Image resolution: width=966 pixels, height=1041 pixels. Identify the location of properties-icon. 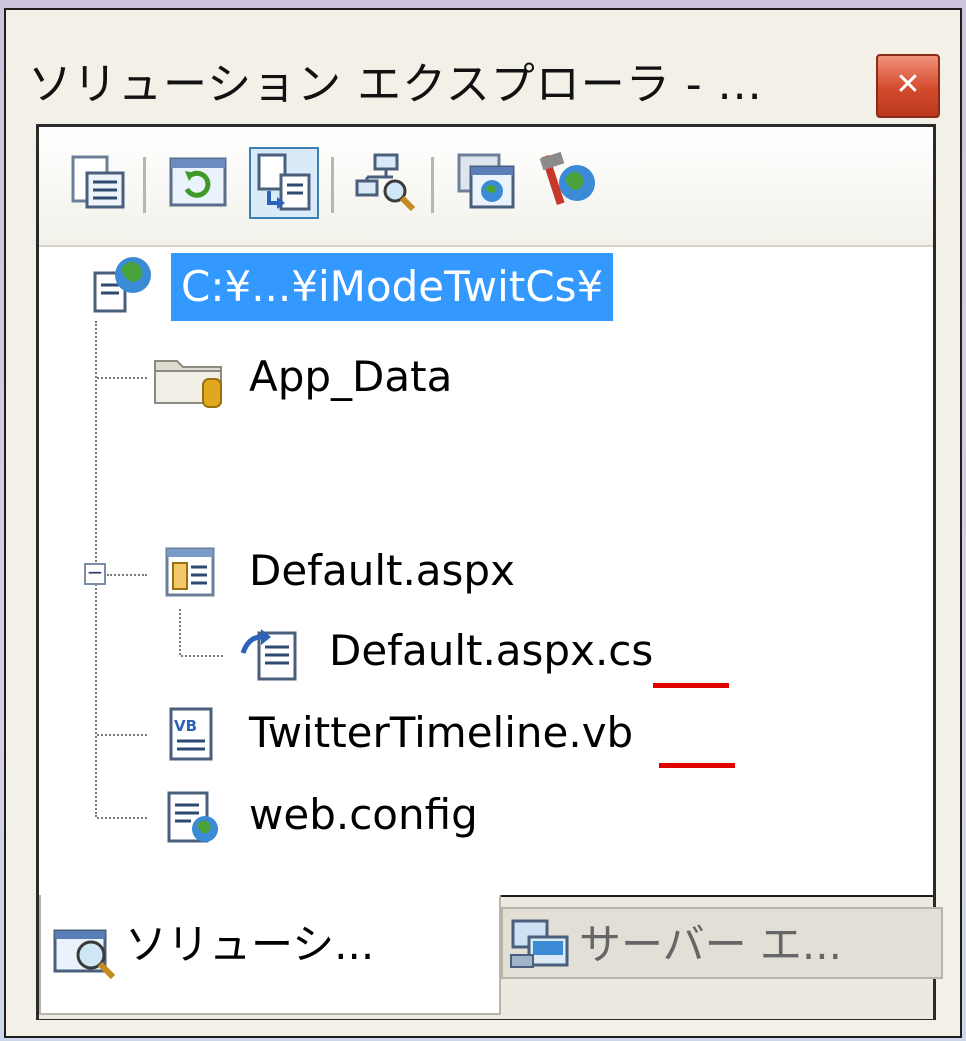
(98, 182).